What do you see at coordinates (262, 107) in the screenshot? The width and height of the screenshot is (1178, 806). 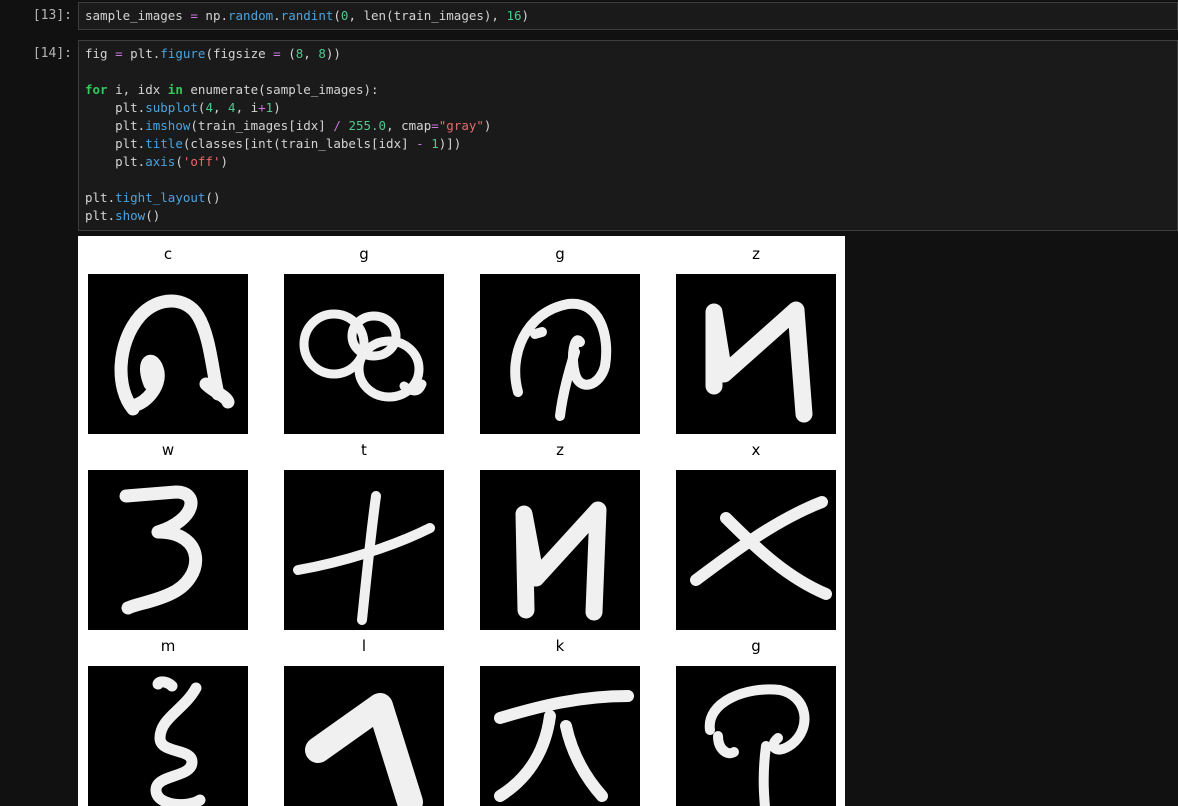 I see `code-token: +` at bounding box center [262, 107].